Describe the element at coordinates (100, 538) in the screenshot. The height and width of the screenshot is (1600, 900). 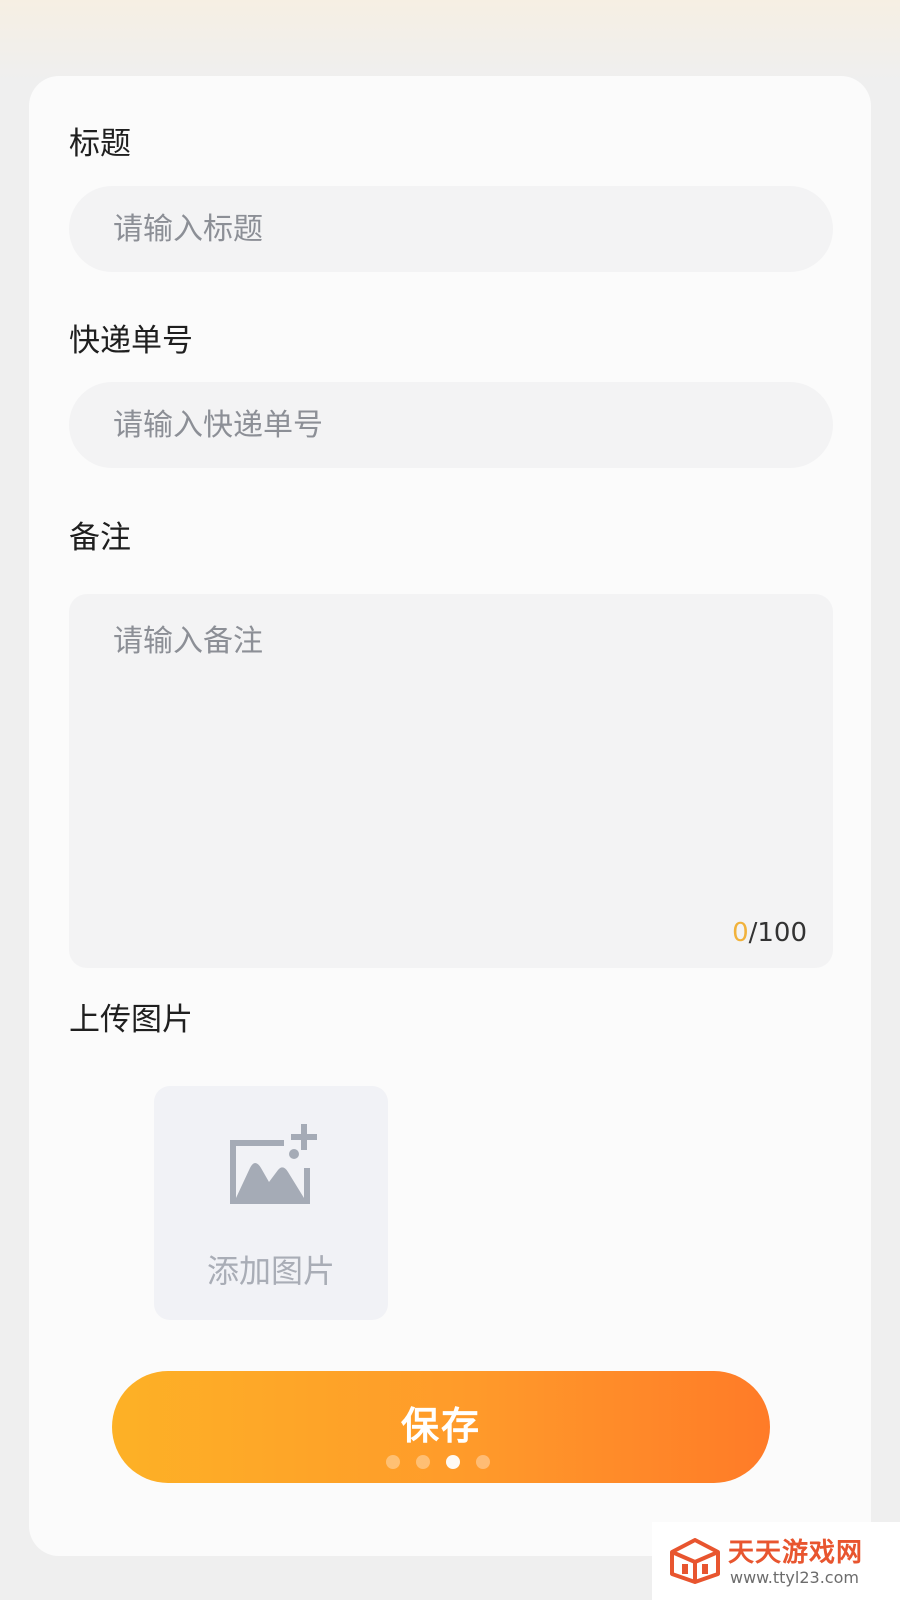
I see `note-label: 备注` at that location.